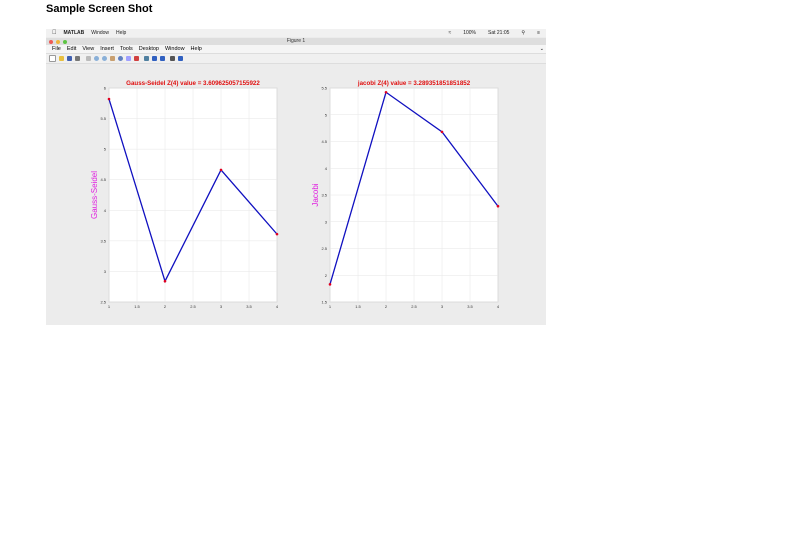 This screenshot has width=798, height=557. I want to click on search-icon: ⚲, so click(523, 33).